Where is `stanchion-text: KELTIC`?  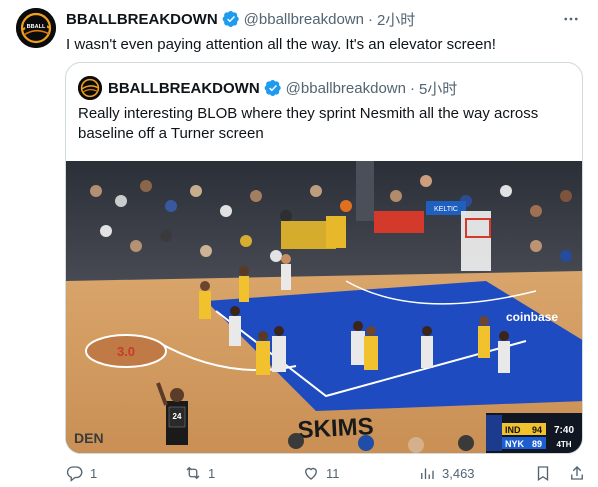 stanchion-text: KELTIC is located at coordinates (446, 209).